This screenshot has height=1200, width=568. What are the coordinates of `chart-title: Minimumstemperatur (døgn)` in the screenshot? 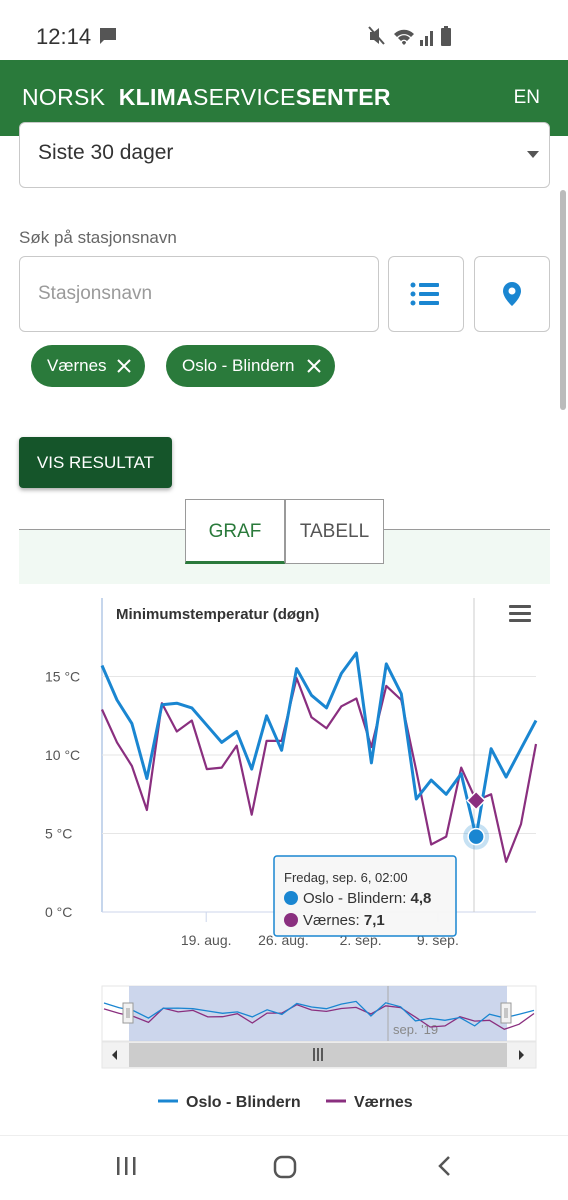 It's located at (217, 614).